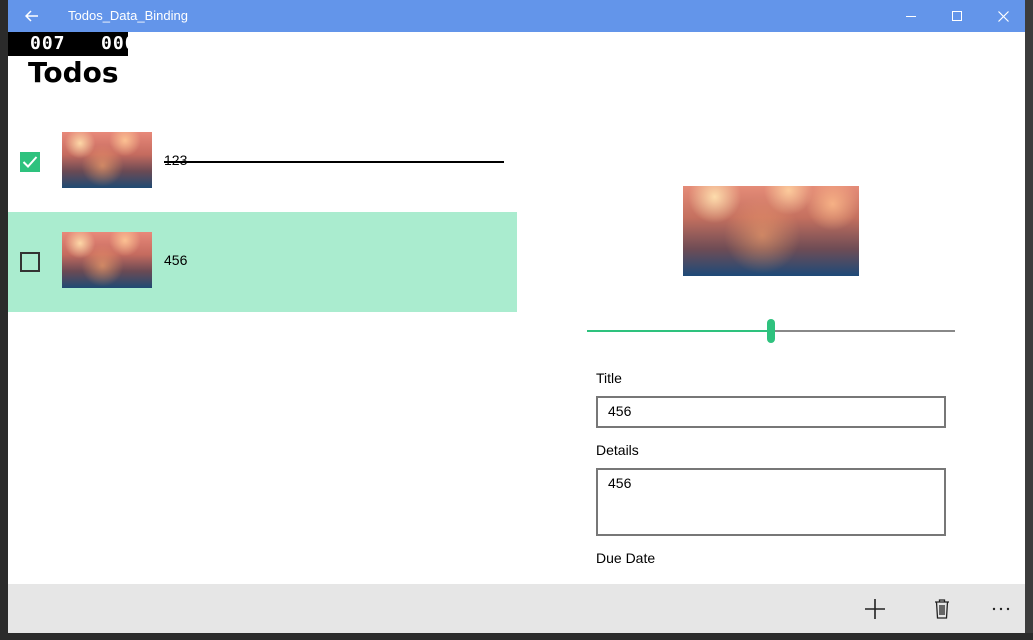 Image resolution: width=1033 pixels, height=640 pixels. I want to click on add-icon, so click(875, 609).